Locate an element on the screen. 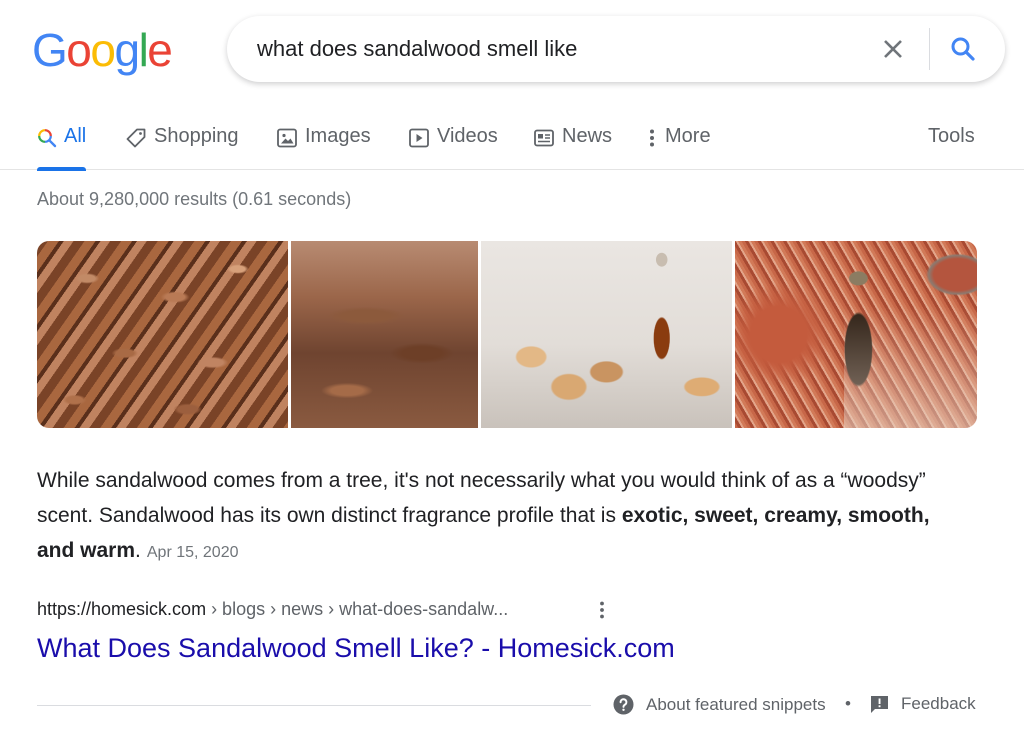 This screenshot has width=1024, height=740. tab-label: News is located at coordinates (587, 136).